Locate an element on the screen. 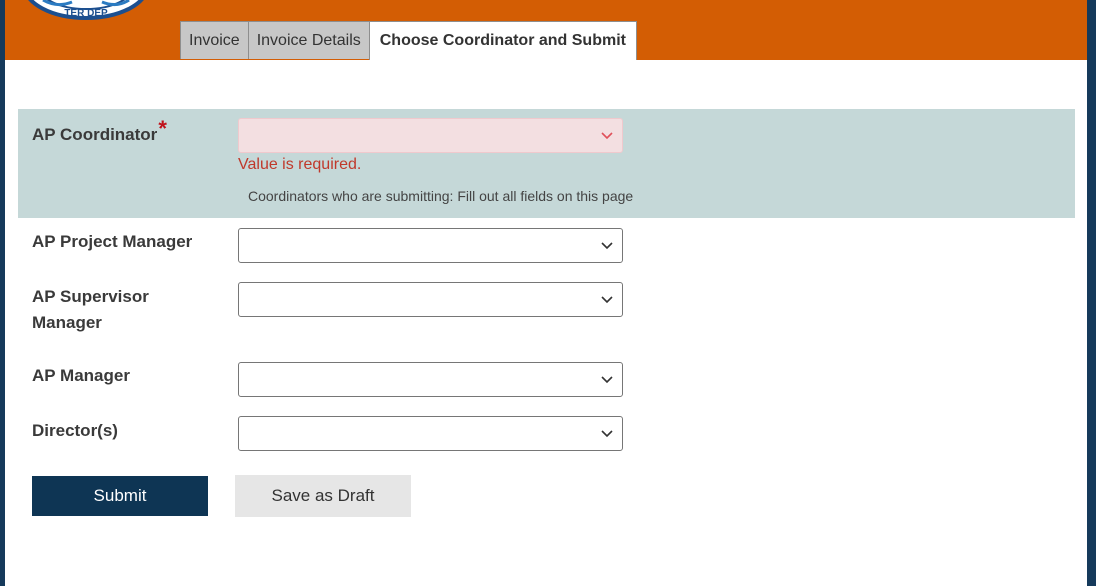 The height and width of the screenshot is (586, 1096). tab-invoice-details: Invoice Details is located at coordinates (308, 40).